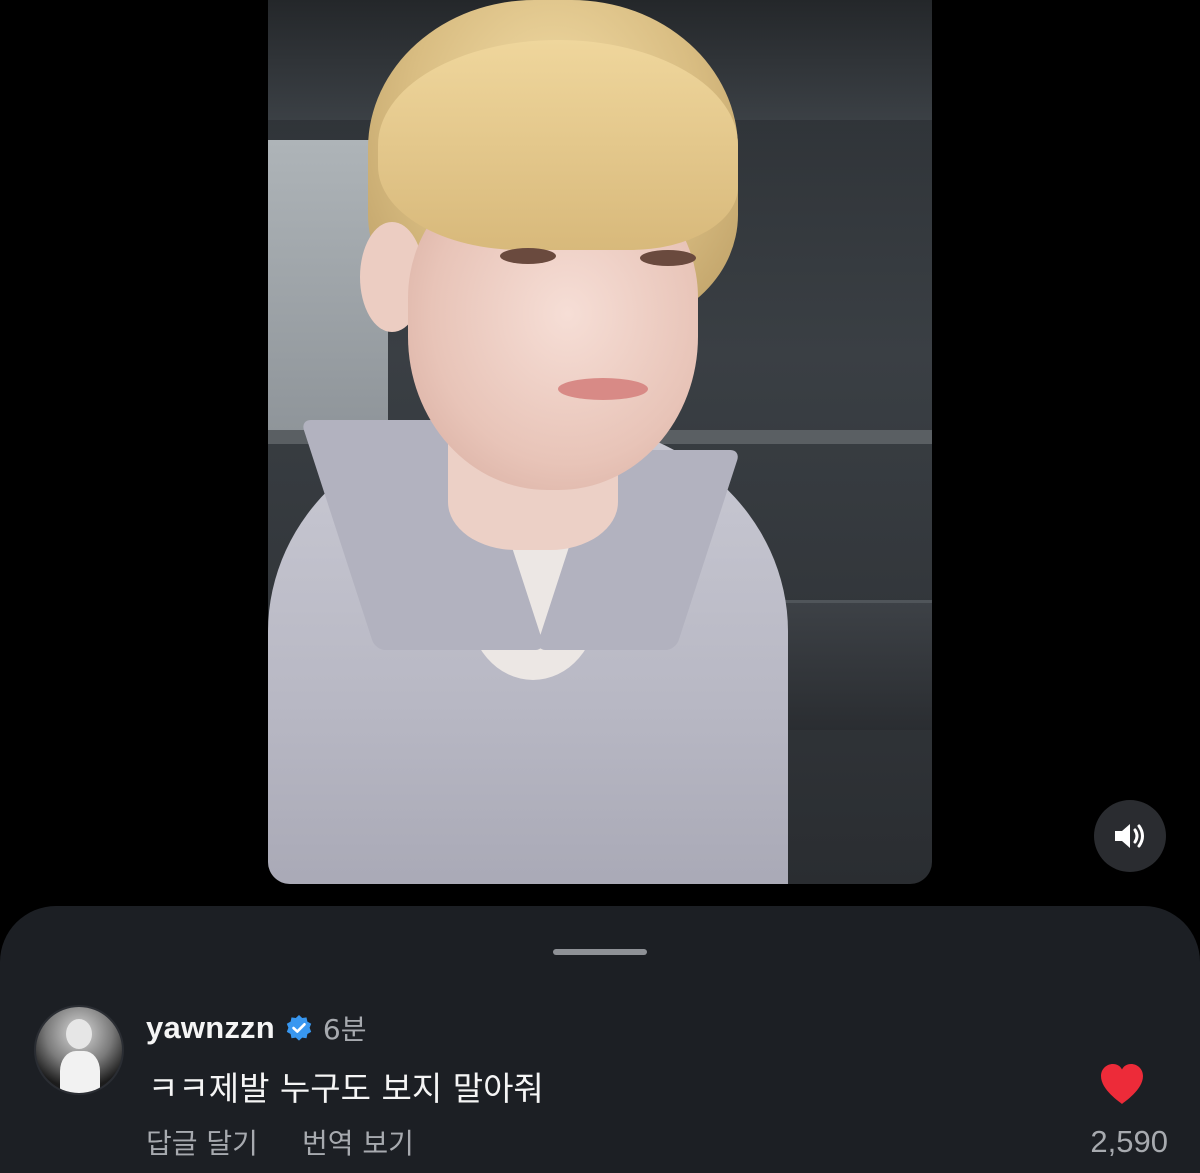  What do you see at coordinates (80, 1072) in the screenshot?
I see `avatar-figure-body` at bounding box center [80, 1072].